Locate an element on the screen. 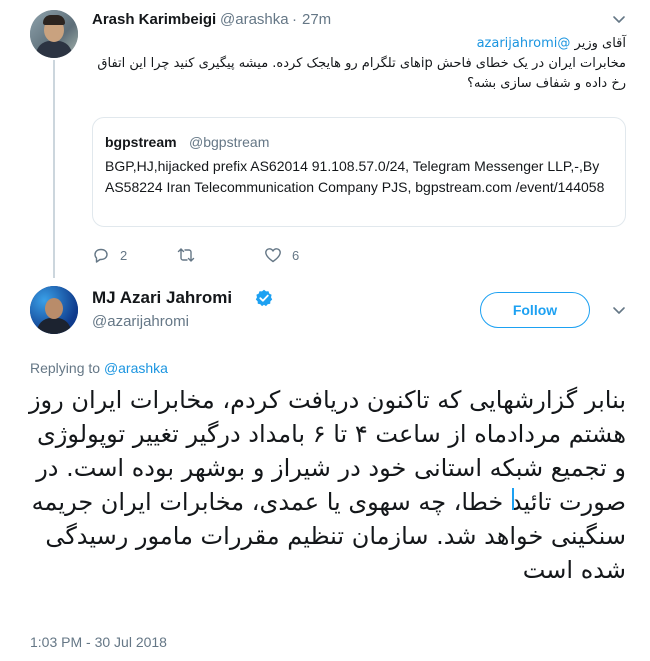 The width and height of the screenshot is (650, 661). tweet-timestamp: 1:03 PM - 30 Jul 2018 is located at coordinates (98, 642).